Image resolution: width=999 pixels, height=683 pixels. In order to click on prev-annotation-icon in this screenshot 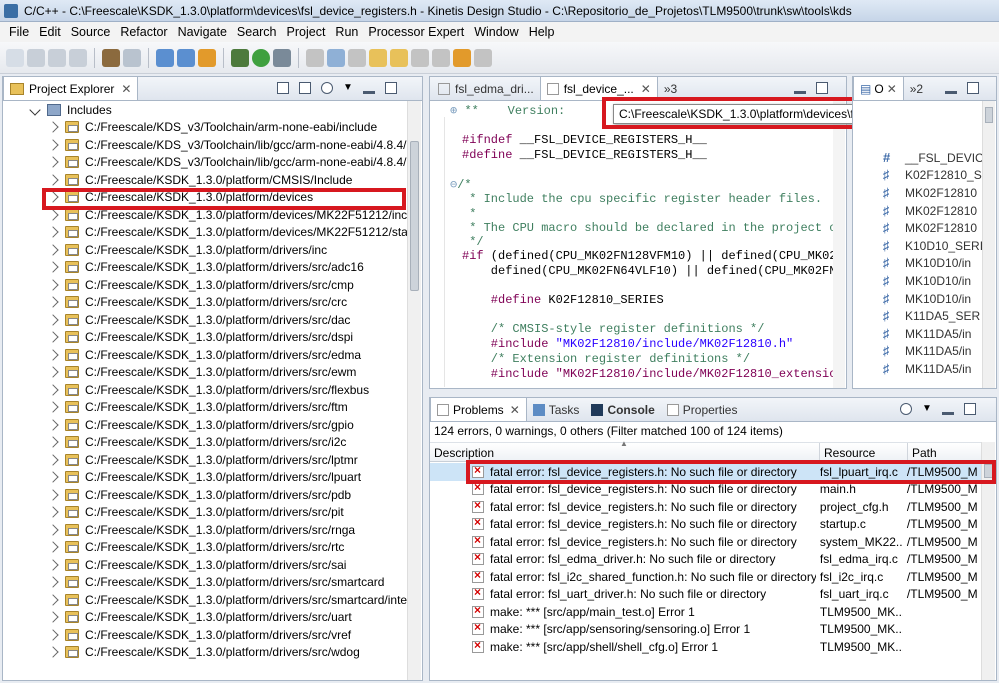, I will do `click(441, 57)`.